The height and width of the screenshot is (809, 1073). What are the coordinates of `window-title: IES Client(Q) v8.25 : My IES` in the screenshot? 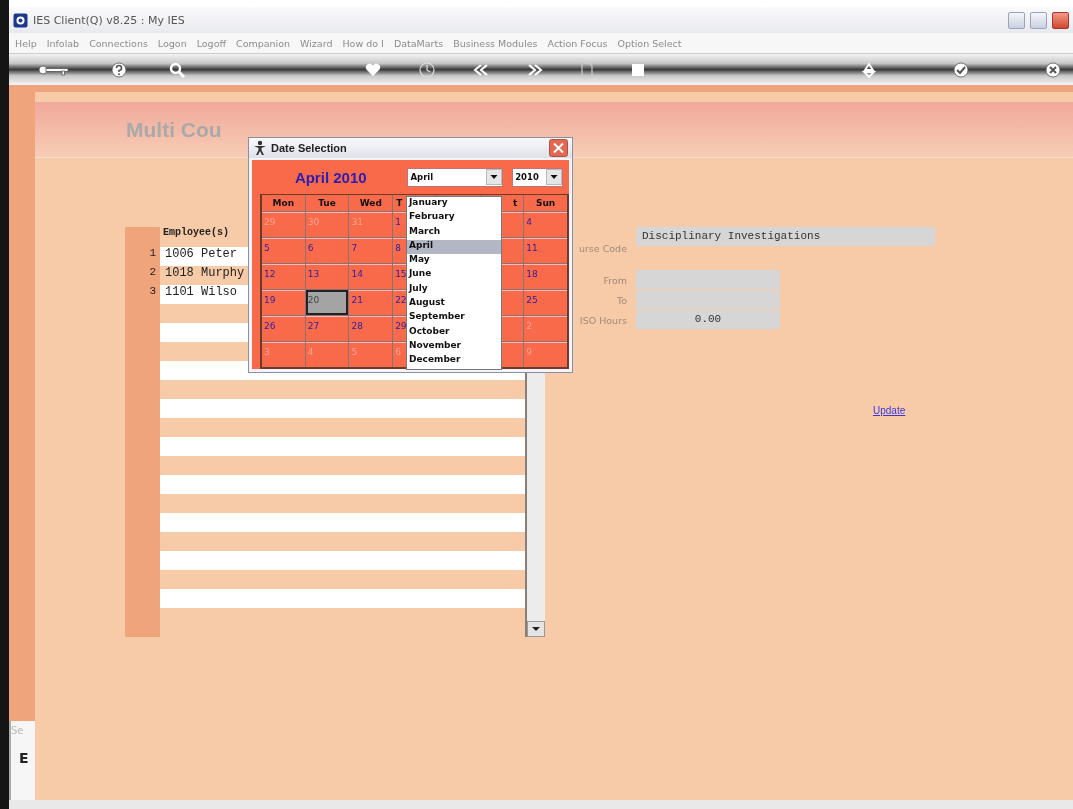 It's located at (109, 20).